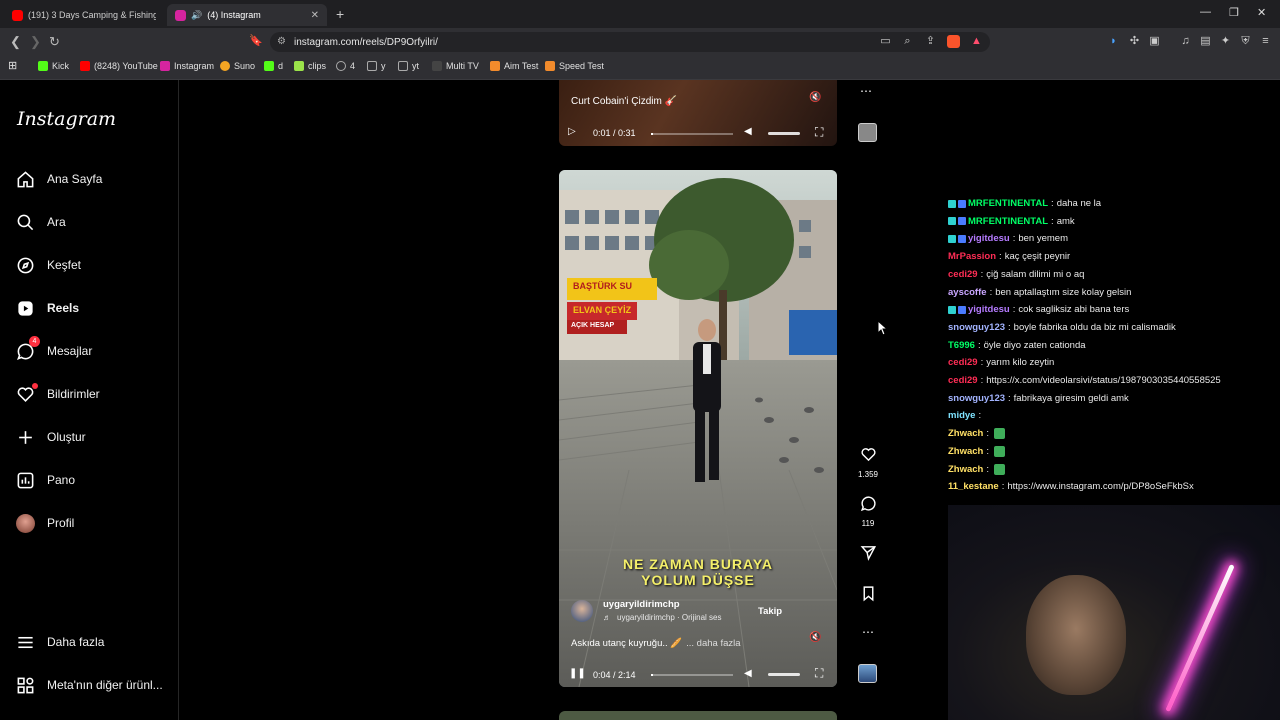 This screenshot has height=720, width=1280. Describe the element at coordinates (770, 611) in the screenshot. I see `follow-button: Takip` at that location.